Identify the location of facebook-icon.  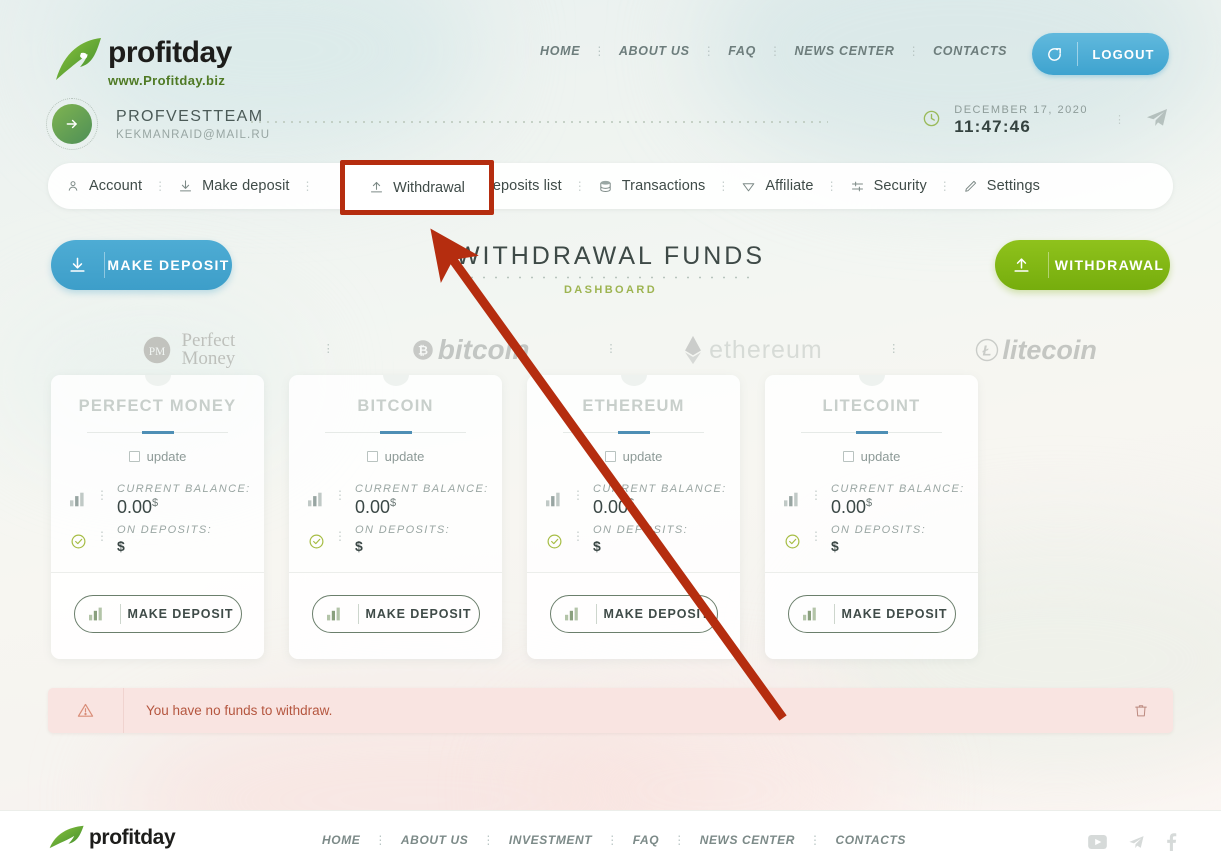
(1171, 844).